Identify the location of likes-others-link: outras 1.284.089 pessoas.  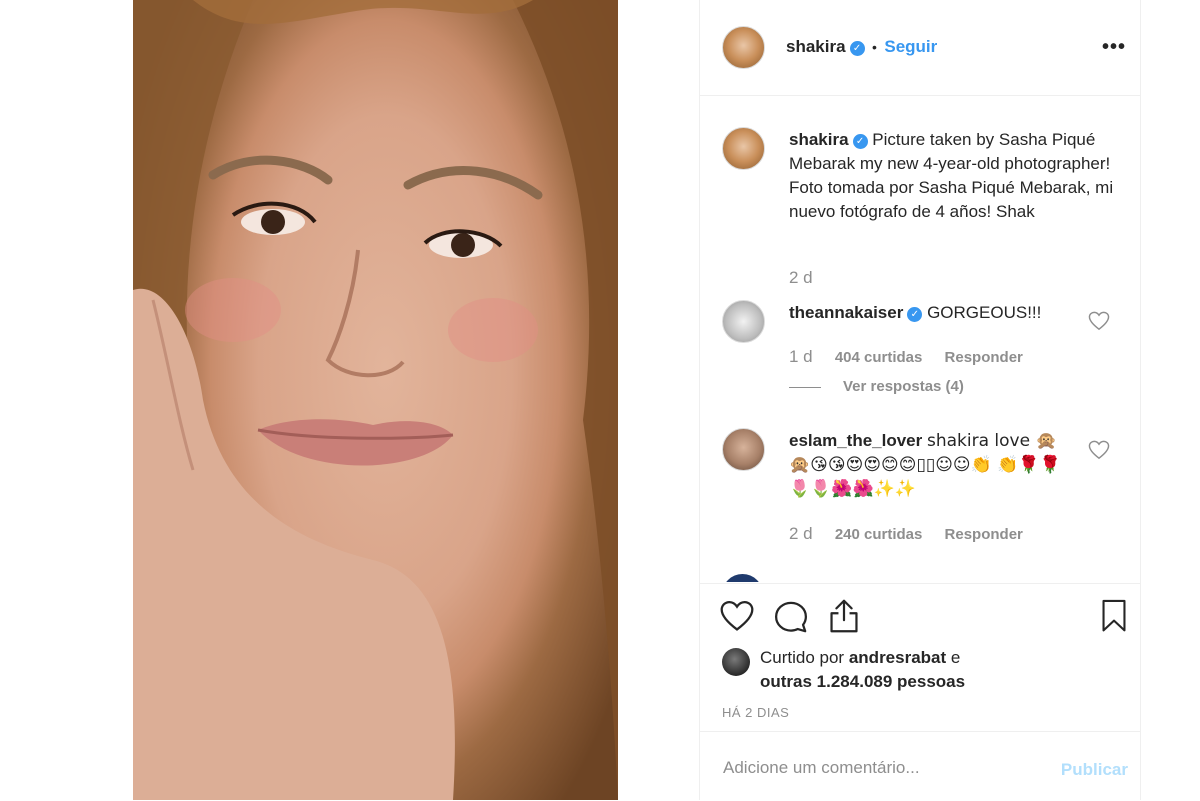
(862, 681).